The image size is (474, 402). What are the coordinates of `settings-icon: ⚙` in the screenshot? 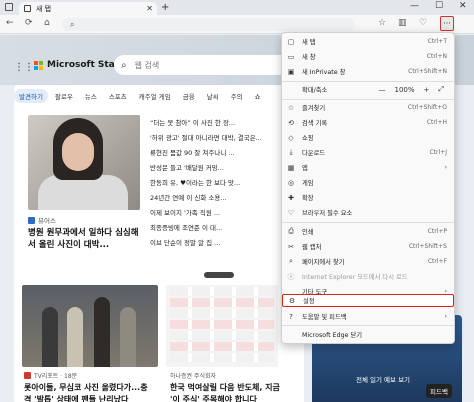 It's located at (292, 300).